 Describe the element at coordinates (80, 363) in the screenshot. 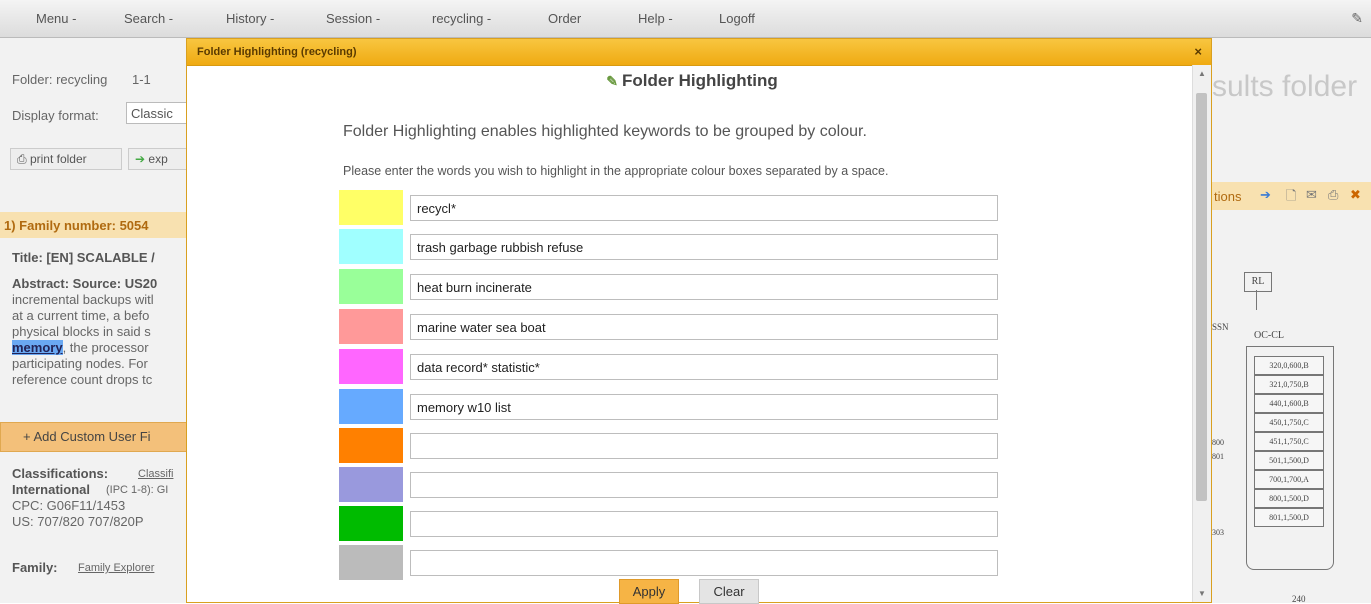

I see `abstract-line-5: participating nodes. For` at that location.